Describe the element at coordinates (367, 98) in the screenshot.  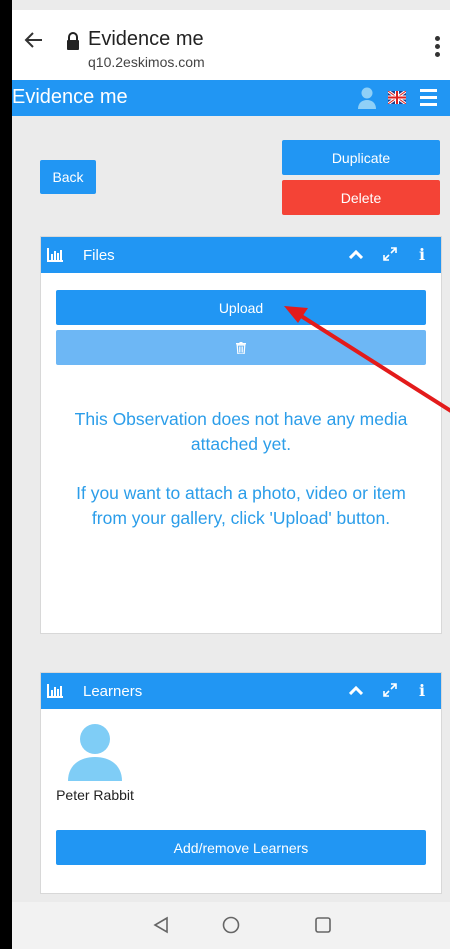
I see `user-icon` at that location.